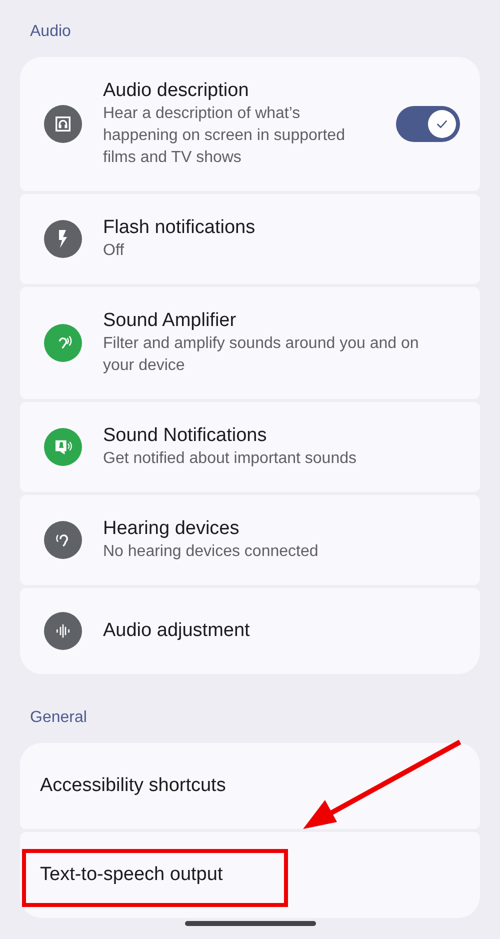  What do you see at coordinates (171, 529) in the screenshot?
I see `item-title: Hearing devices` at bounding box center [171, 529].